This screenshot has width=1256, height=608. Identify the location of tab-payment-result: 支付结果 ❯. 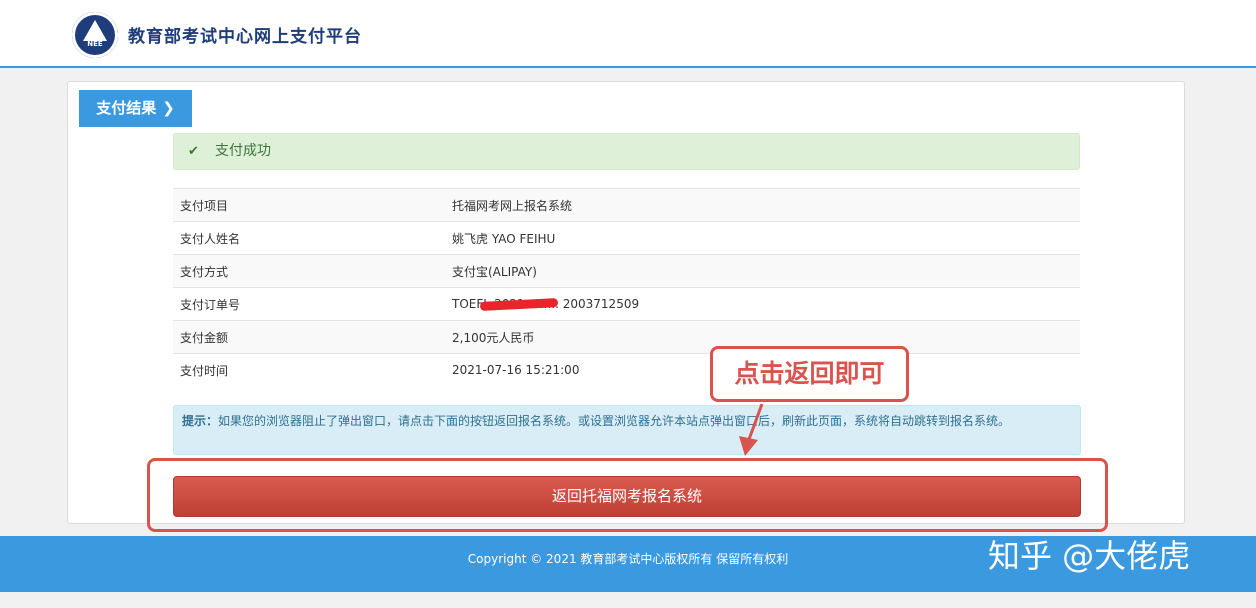
(135, 108).